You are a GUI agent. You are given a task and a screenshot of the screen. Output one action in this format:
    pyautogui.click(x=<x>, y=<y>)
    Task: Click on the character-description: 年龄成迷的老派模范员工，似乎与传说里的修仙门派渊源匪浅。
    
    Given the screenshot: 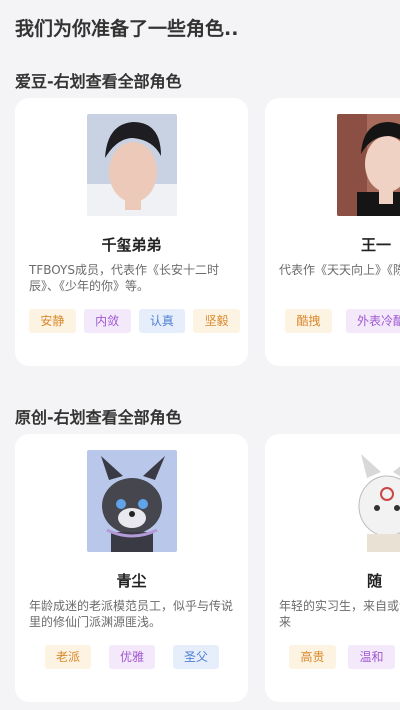 What is the action you would take?
    pyautogui.click(x=131, y=614)
    